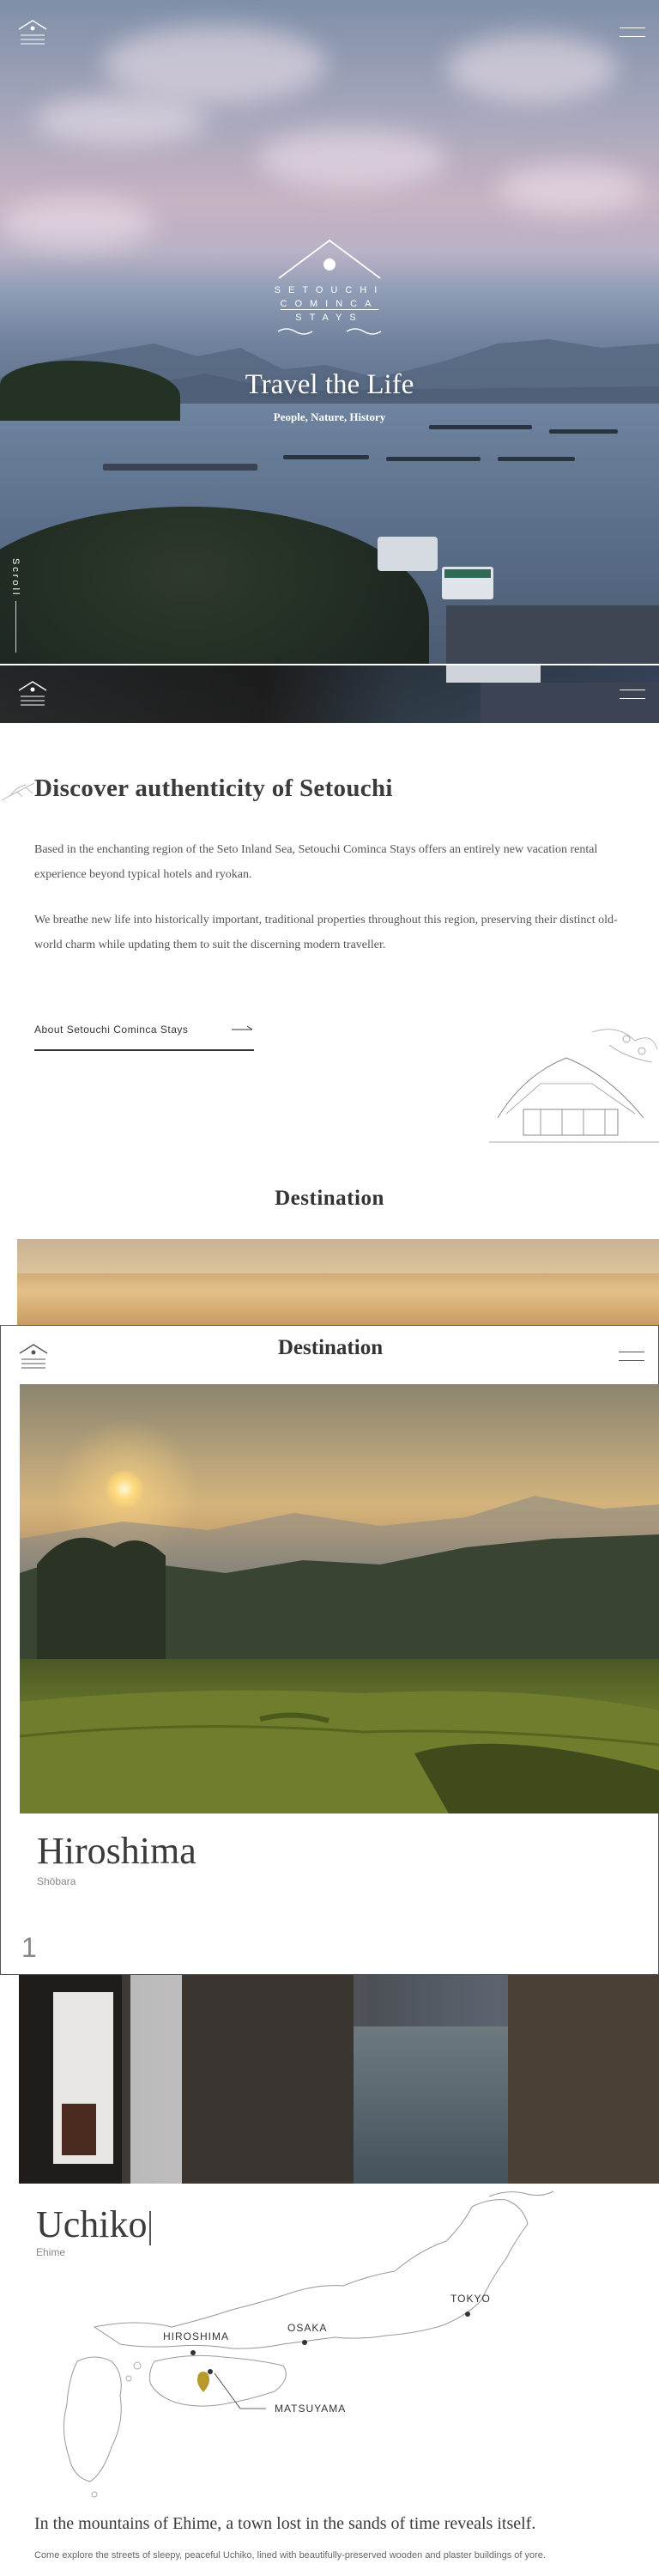 The width and height of the screenshot is (659, 2576). I want to click on wave-icon, so click(329, 332).